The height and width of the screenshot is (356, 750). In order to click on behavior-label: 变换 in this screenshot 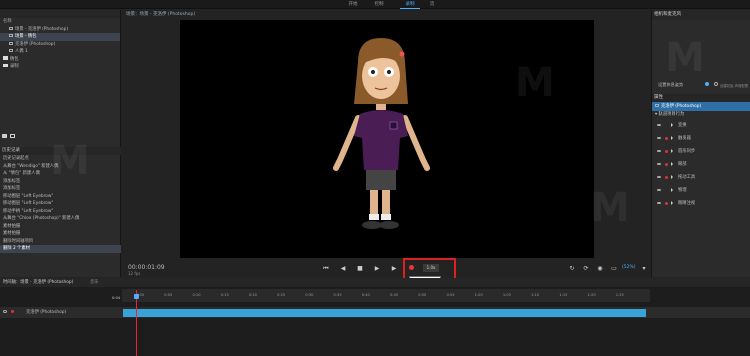, I will do `click(682, 125)`.